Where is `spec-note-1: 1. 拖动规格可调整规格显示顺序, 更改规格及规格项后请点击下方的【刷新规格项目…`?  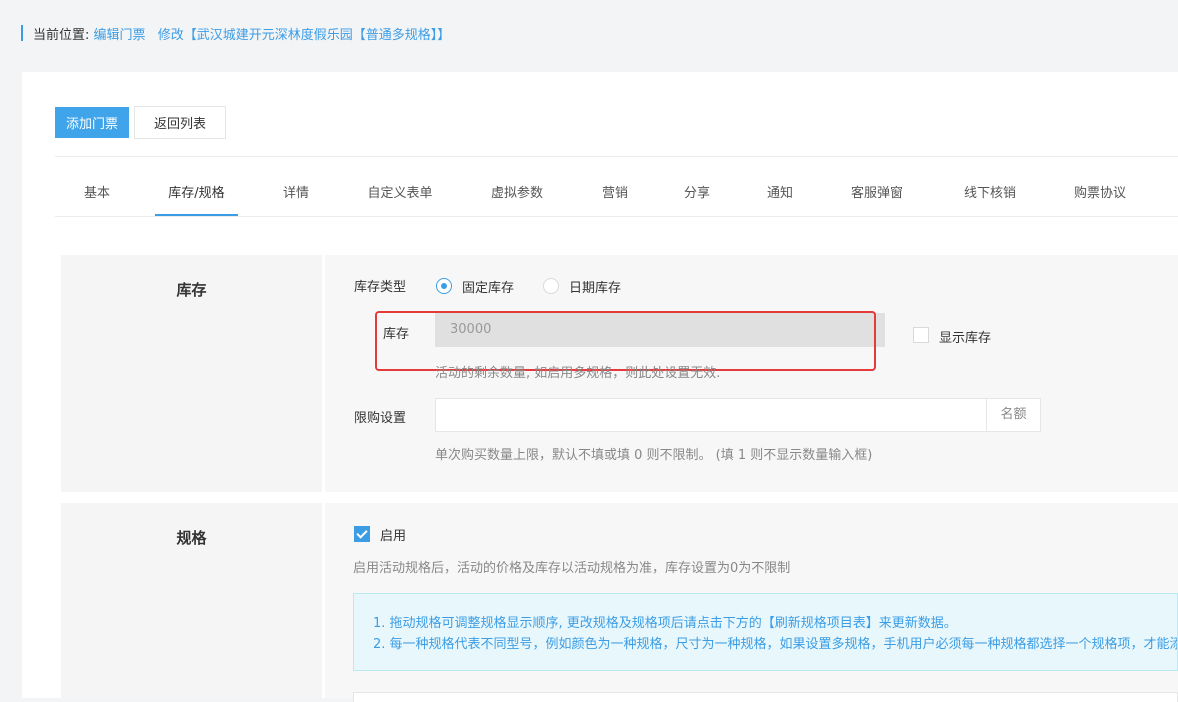
spec-note-1: 1. 拖动规格可调整规格显示顺序, 更改规格及规格项后请点击下方的【刷新规格项目… is located at coordinates (665, 623).